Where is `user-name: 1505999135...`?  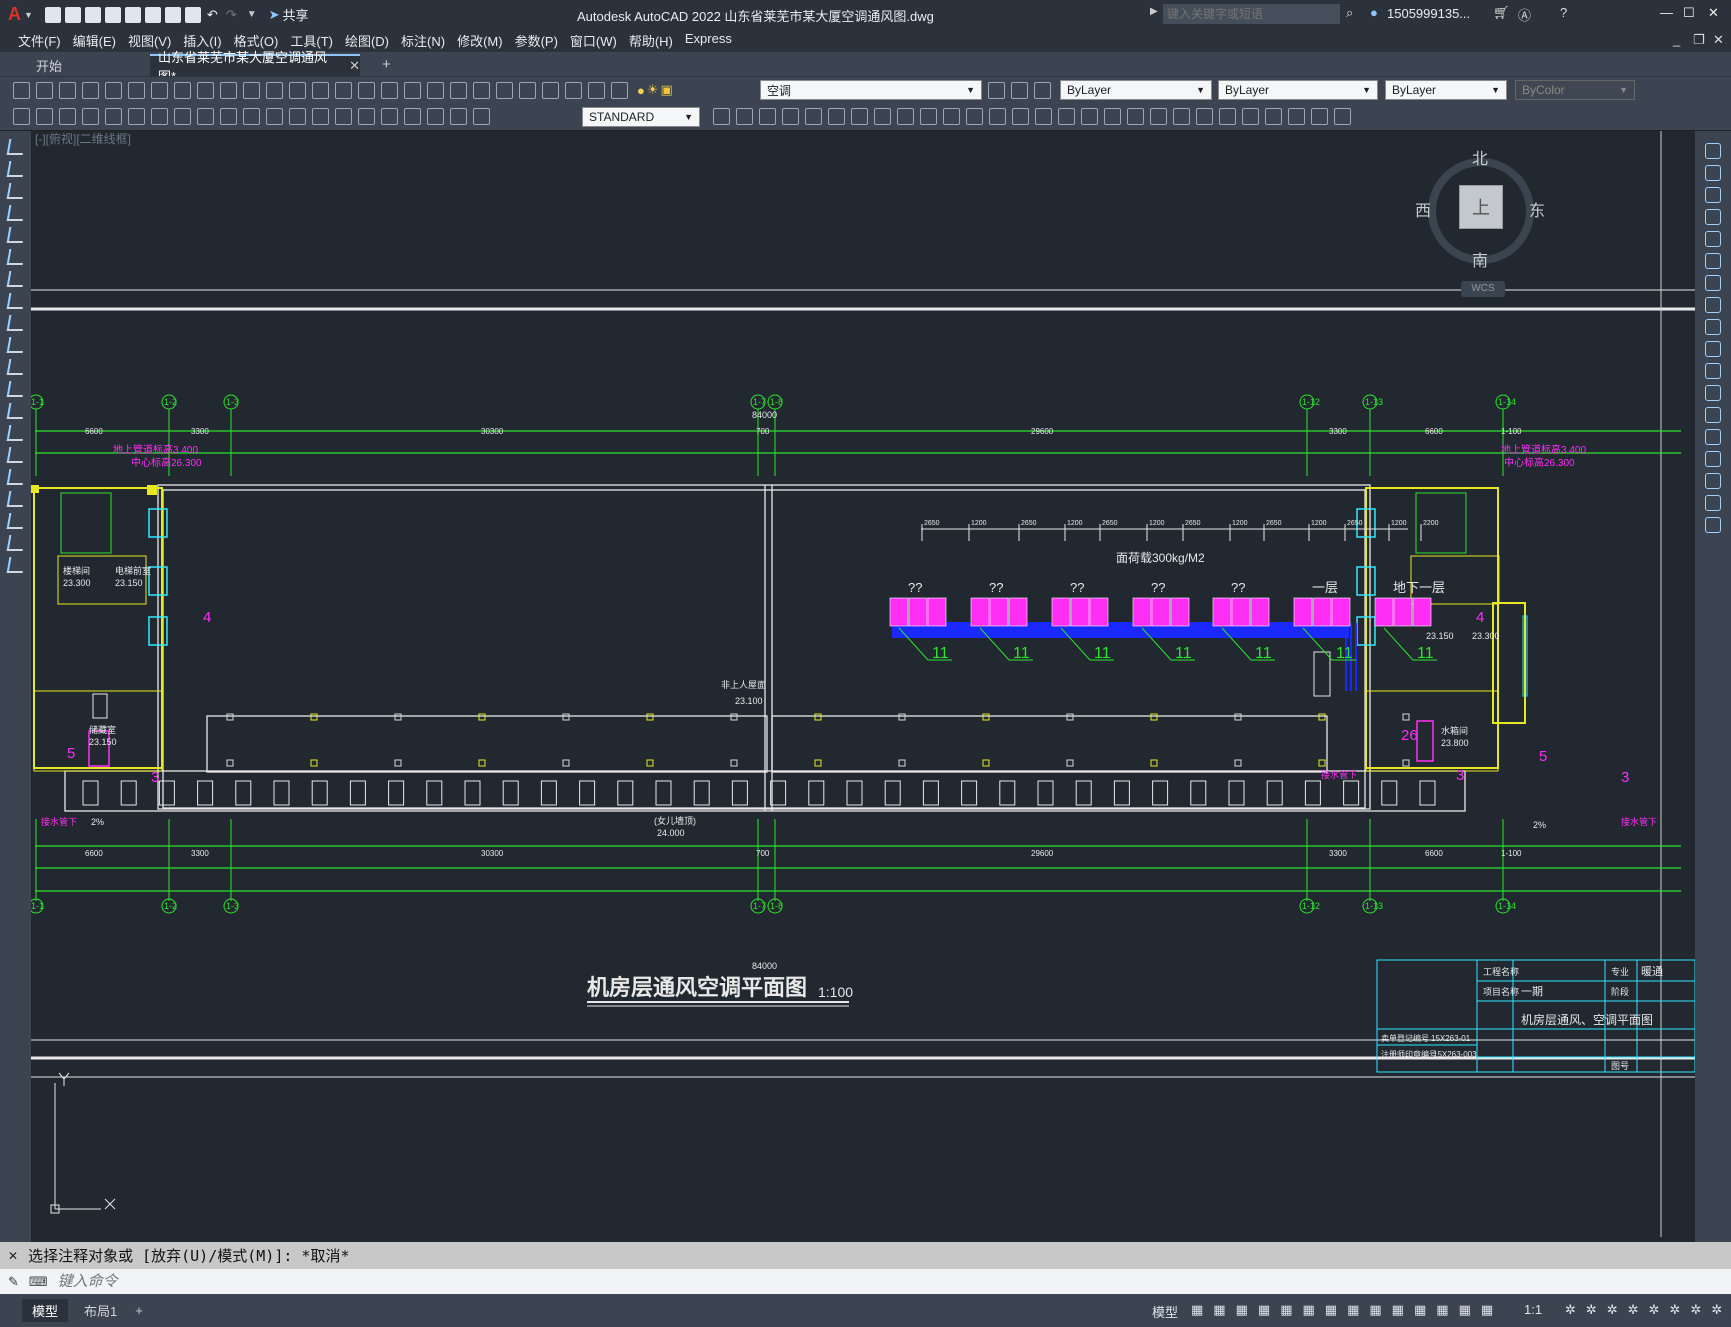
user-name: 1505999135... is located at coordinates (1428, 13).